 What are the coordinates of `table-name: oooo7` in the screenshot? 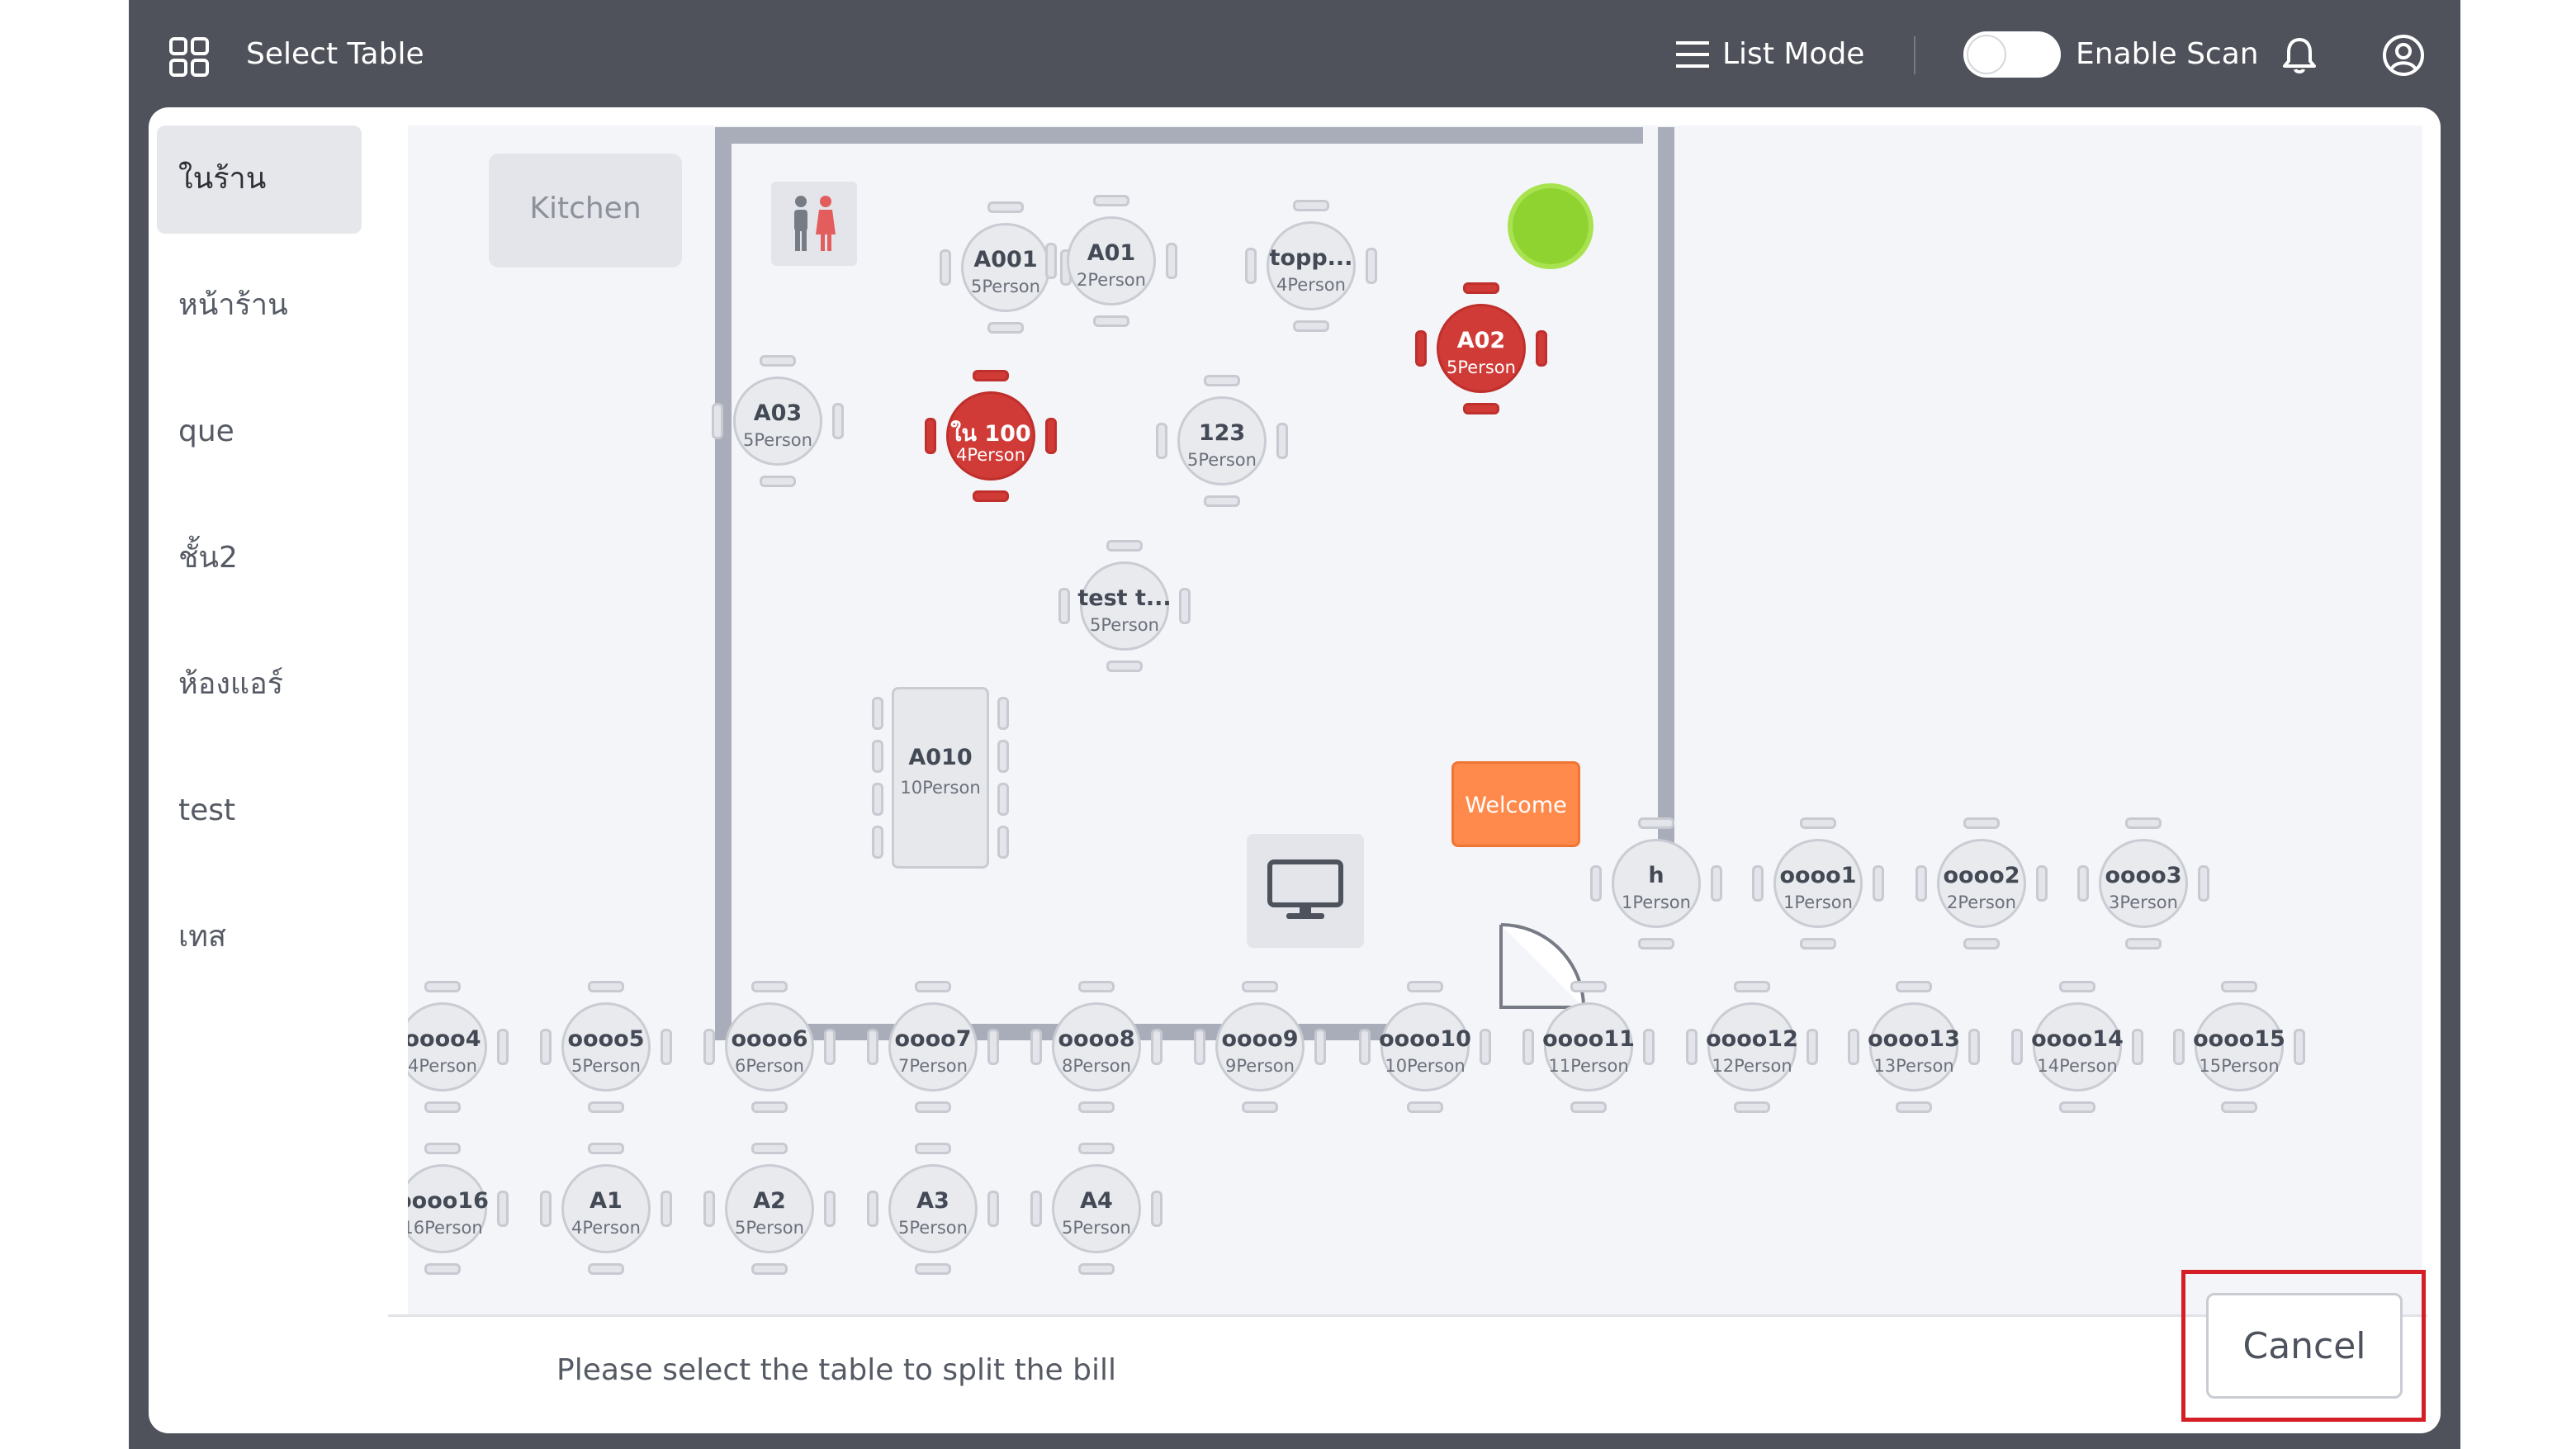 It's located at (933, 1039).